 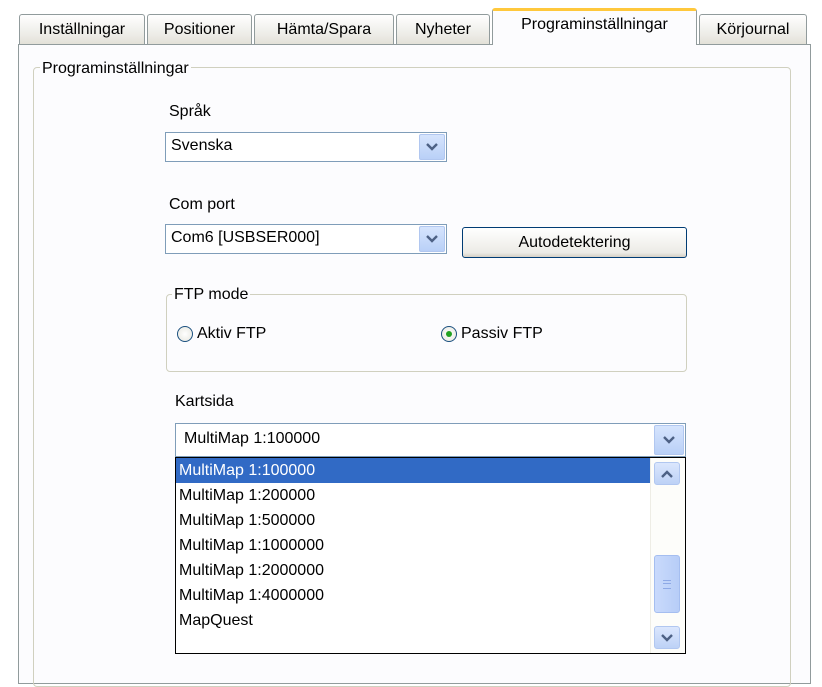 I want to click on map-page-label: Kartsida, so click(x=204, y=401).